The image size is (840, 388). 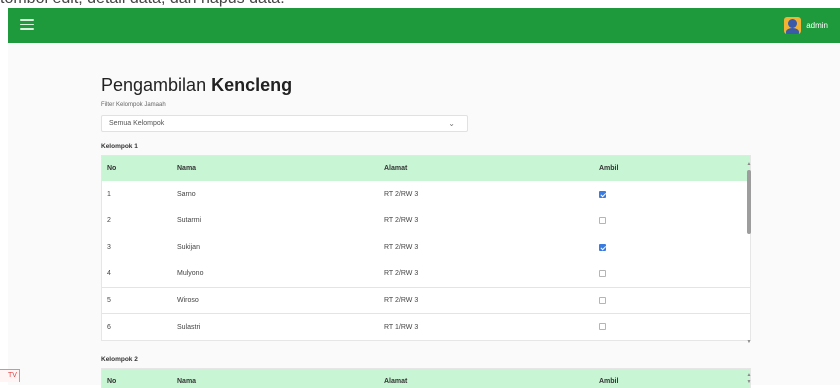 I want to click on top-navbar: admin, so click(x=424, y=25).